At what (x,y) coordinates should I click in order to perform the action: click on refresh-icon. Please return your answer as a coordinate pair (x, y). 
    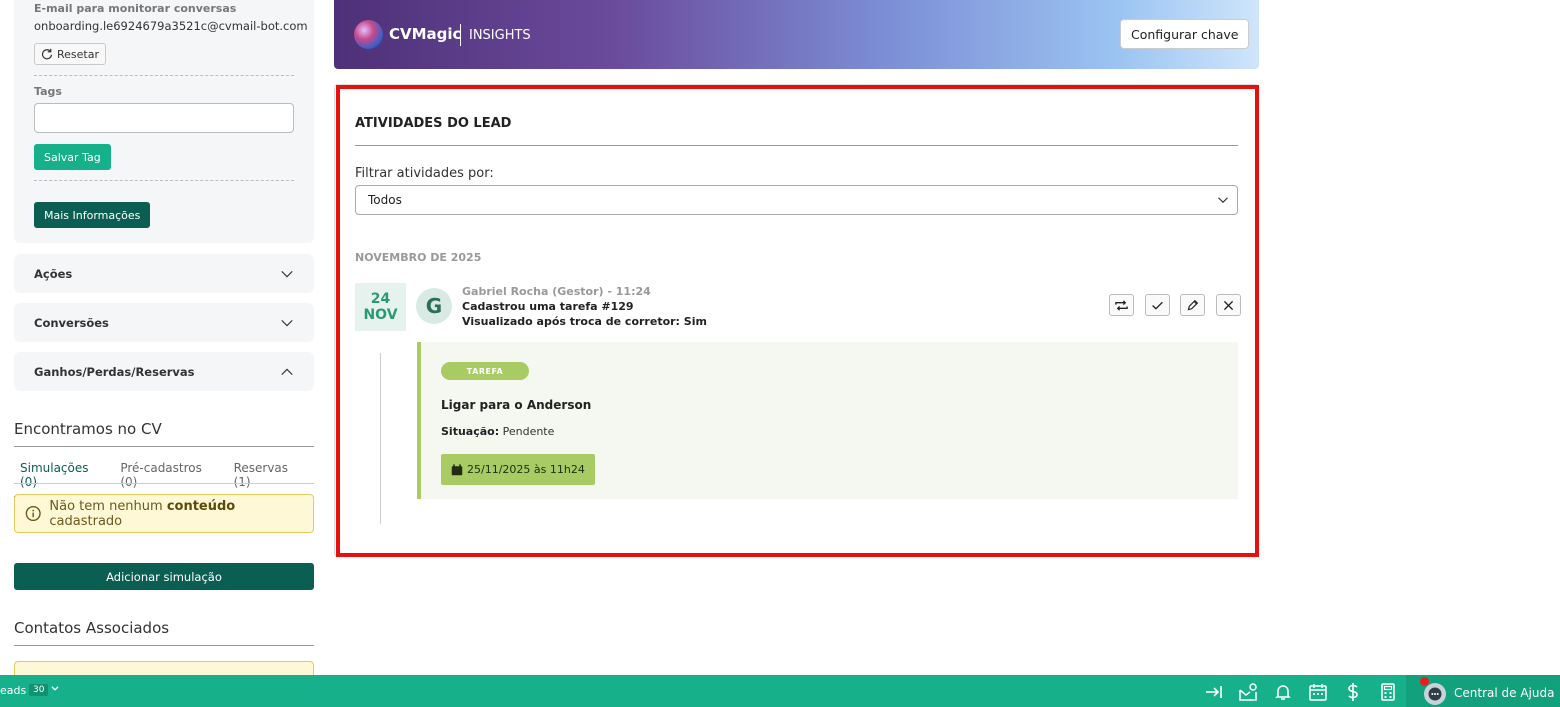
    Looking at the image, I should click on (47, 54).